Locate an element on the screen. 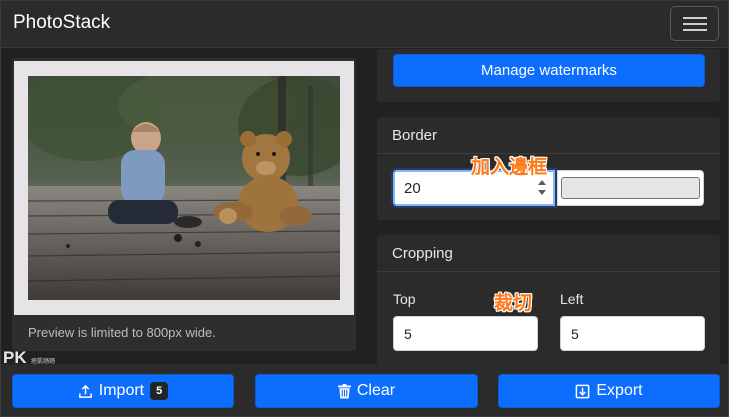 This screenshot has height=417, width=729. cropping-annotation: 裁切 is located at coordinates (513, 303).